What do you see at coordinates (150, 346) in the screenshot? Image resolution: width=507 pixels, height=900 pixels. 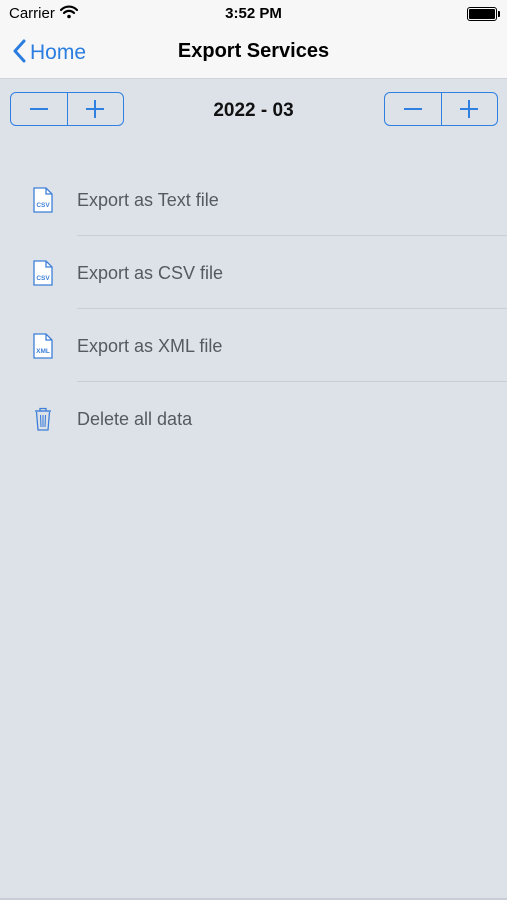 I see `export-xml-label: Export as XML file` at bounding box center [150, 346].